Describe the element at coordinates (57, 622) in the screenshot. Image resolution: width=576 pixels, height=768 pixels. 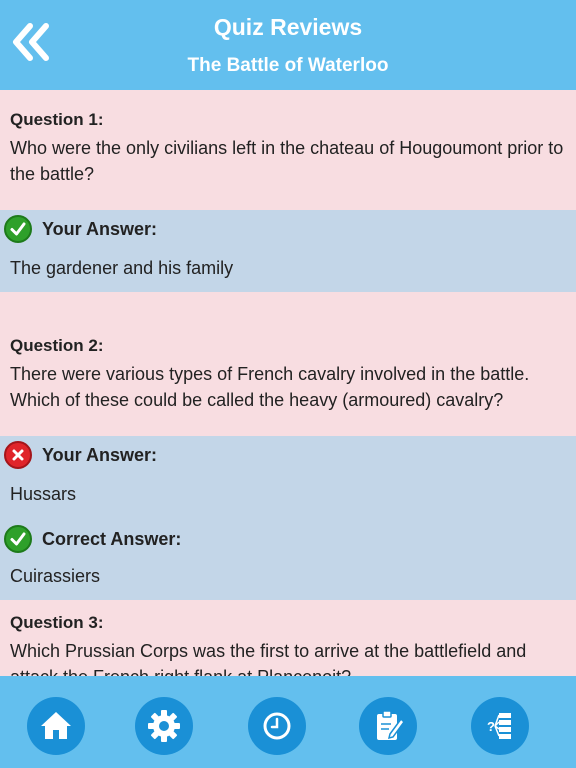
I see `question-label: Question 3:` at that location.